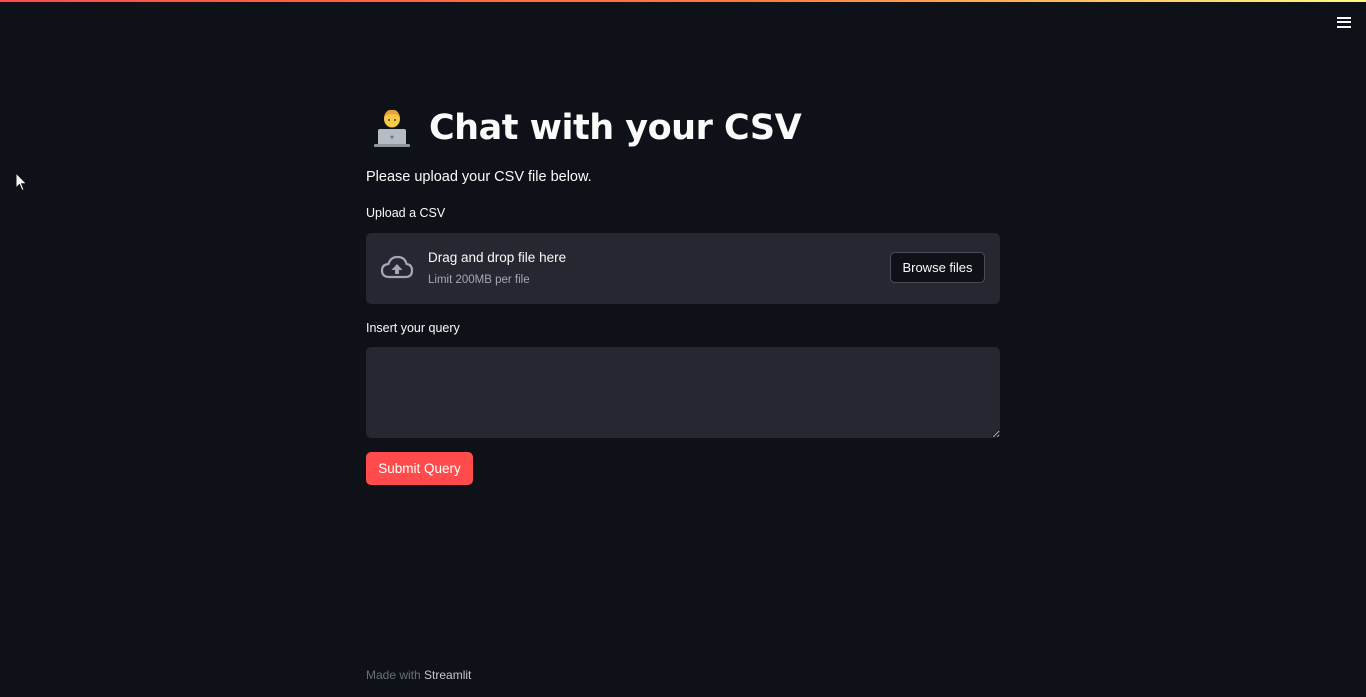 This screenshot has width=1366, height=697. What do you see at coordinates (447, 675) in the screenshot?
I see `streamlit-link: Streamlit` at bounding box center [447, 675].